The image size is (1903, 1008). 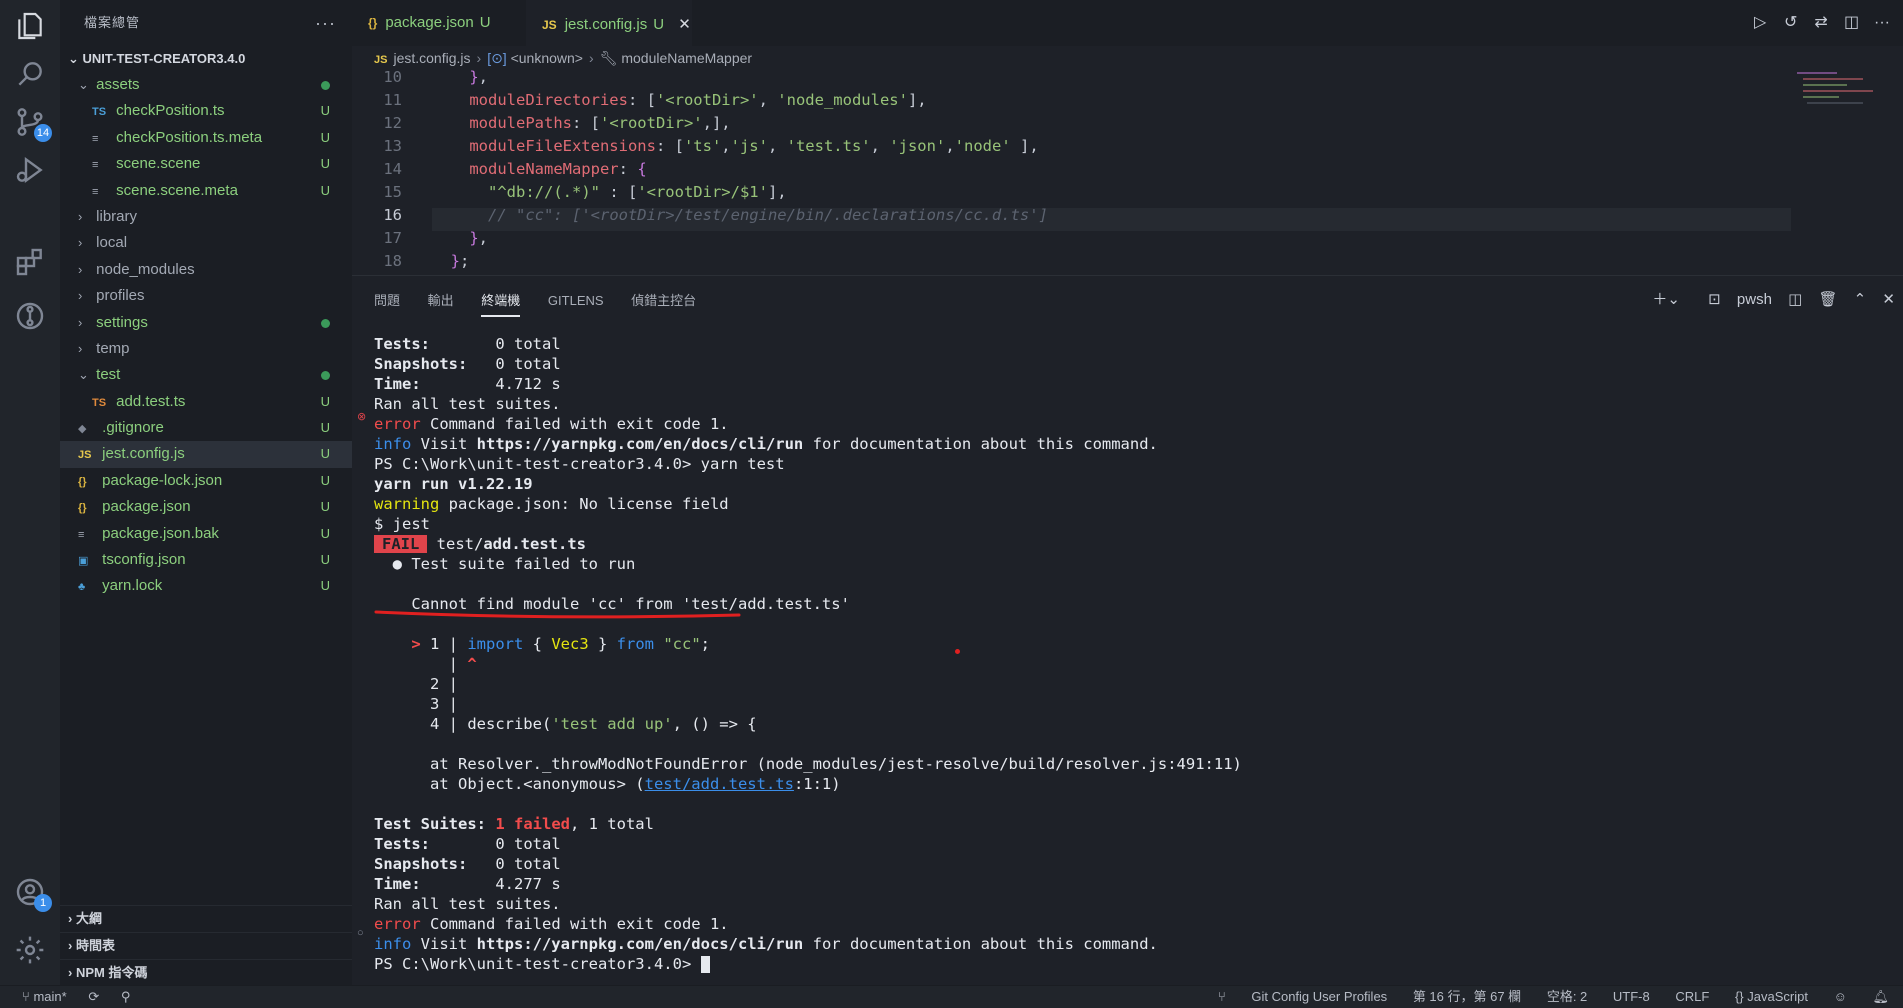 What do you see at coordinates (684, 24) in the screenshot?
I see `close-tab-icon: ✕` at bounding box center [684, 24].